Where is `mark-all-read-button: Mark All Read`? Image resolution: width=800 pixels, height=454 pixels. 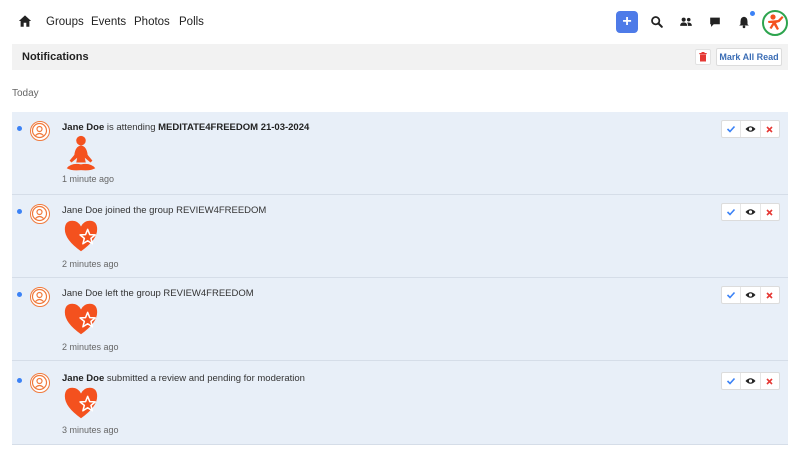
mark-all-read-button: Mark All Read is located at coordinates (749, 57).